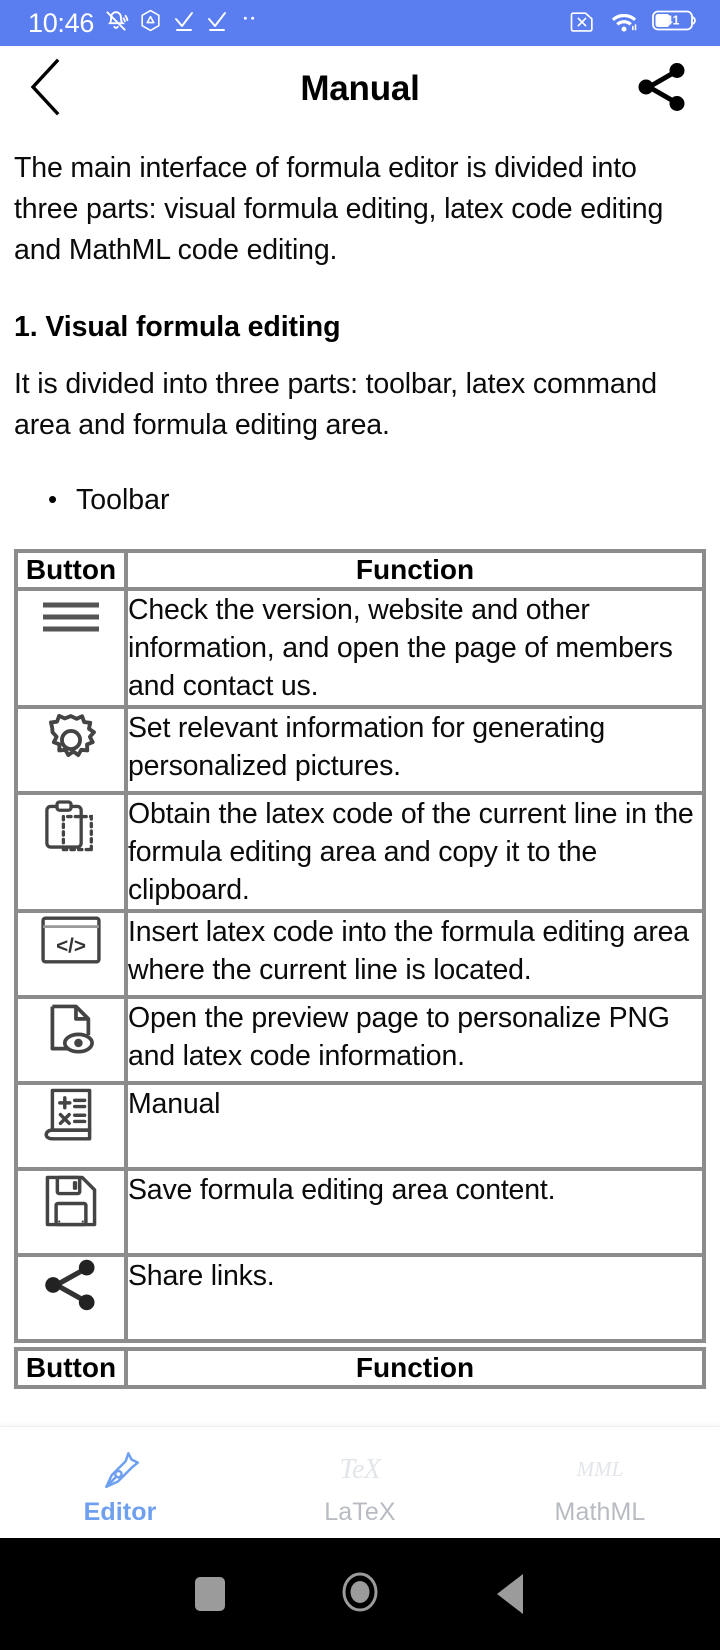  I want to click on table-cell-function: Save formula editing area content., so click(415, 1212).